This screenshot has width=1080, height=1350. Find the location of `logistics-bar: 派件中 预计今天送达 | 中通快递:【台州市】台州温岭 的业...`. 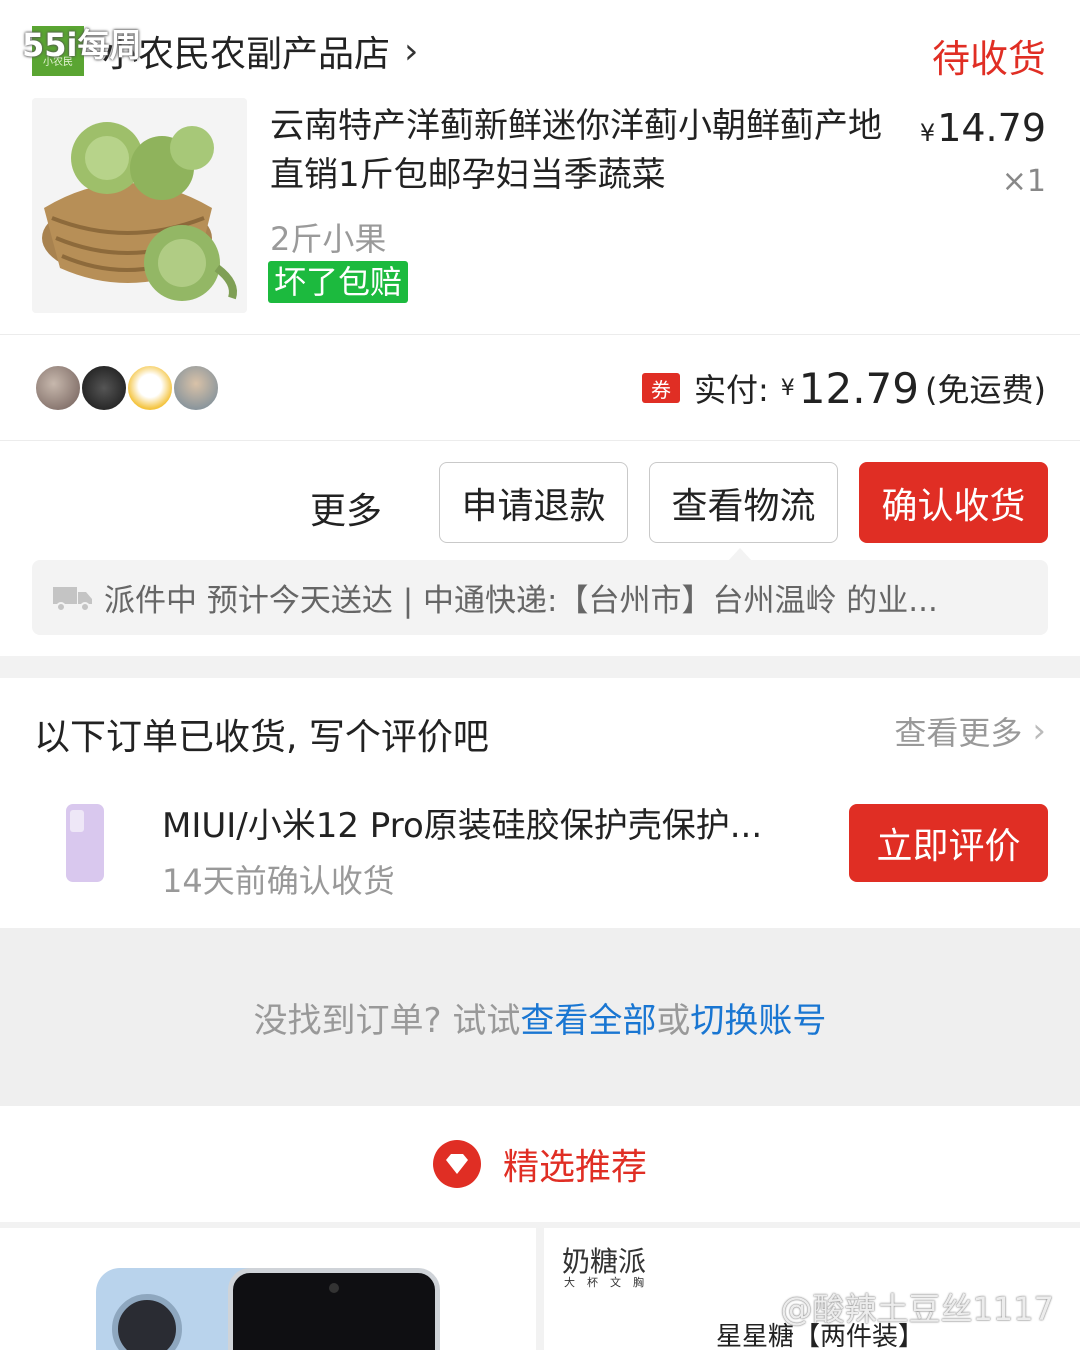

logistics-bar: 派件中 预计今天送达 | 中通快递:【台州市】台州温岭 的业... is located at coordinates (540, 597).